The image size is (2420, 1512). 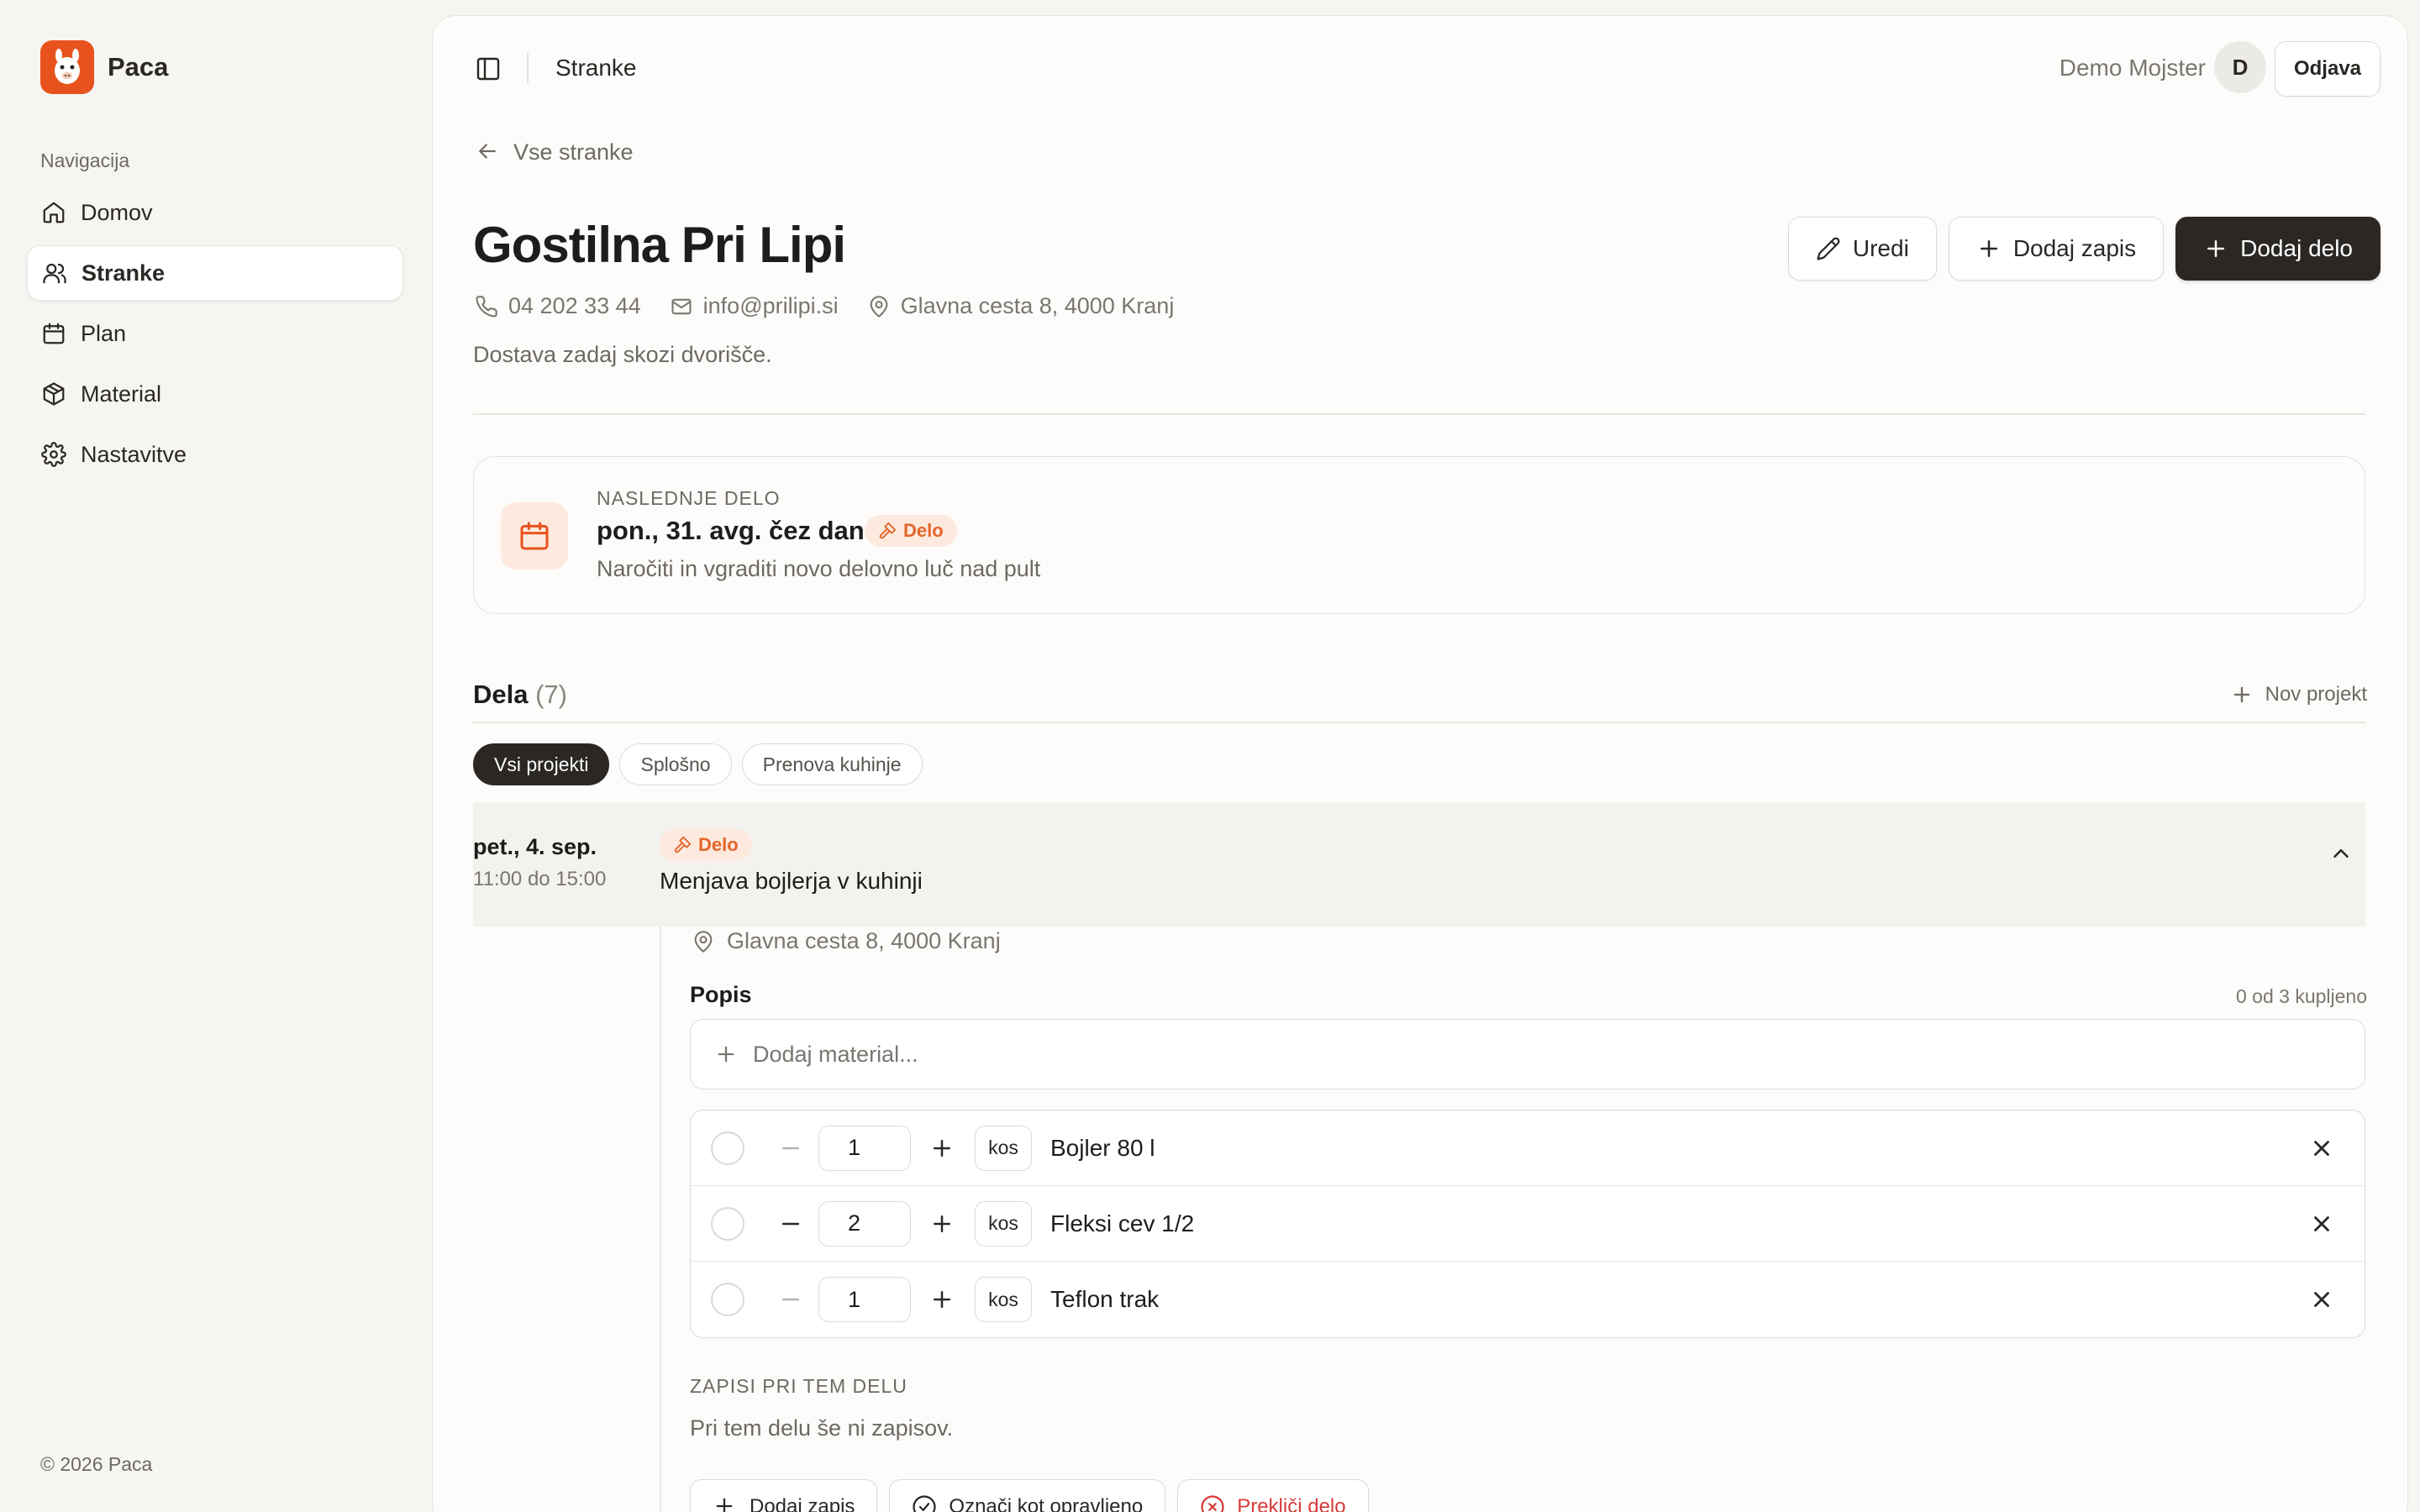 What do you see at coordinates (731, 530) in the screenshot?
I see `next-job-date: pon., 31. avg. čez dan` at bounding box center [731, 530].